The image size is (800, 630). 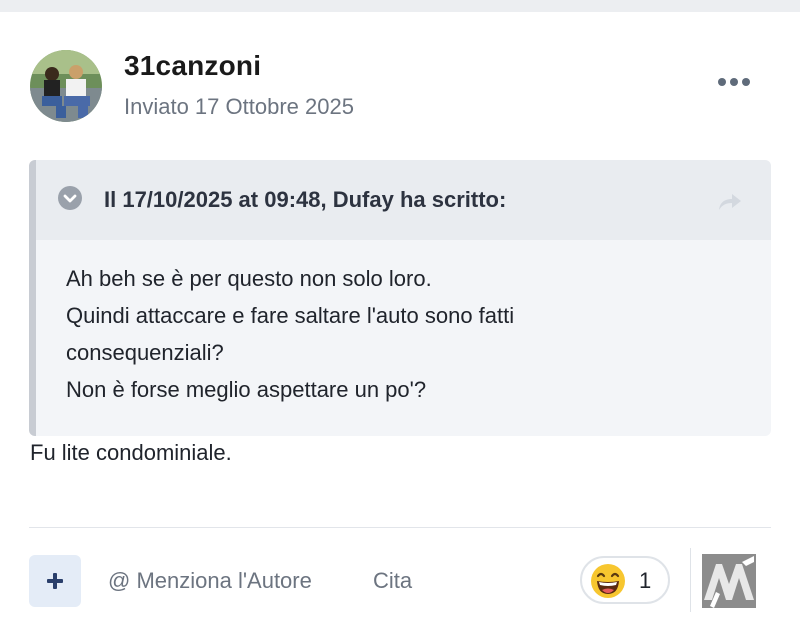 What do you see at coordinates (734, 82) in the screenshot?
I see `ellipsis-icon` at bounding box center [734, 82].